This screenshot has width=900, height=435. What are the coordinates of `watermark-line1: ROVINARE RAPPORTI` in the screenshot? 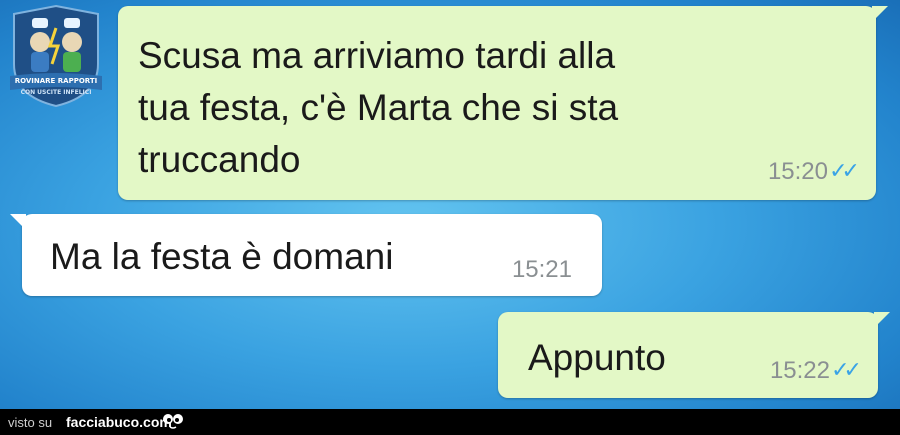 It's located at (56, 81).